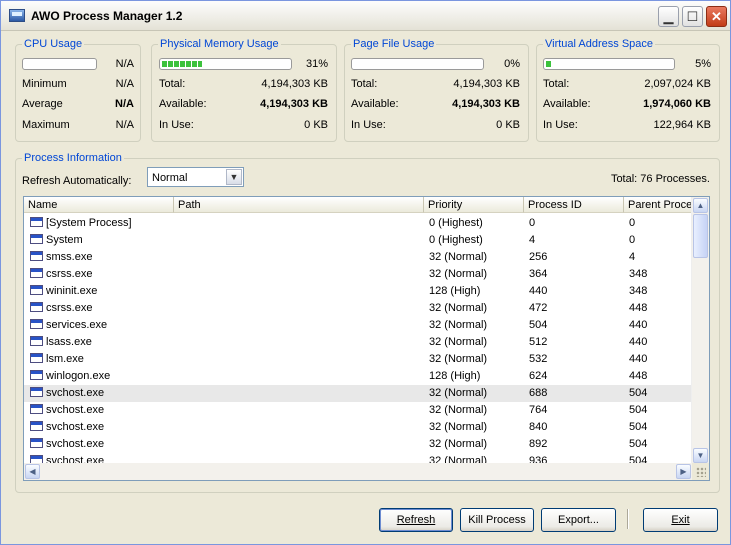 The image size is (731, 545). What do you see at coordinates (219, 44) in the screenshot?
I see `physical-memory-title: Physical Memory Usage` at bounding box center [219, 44].